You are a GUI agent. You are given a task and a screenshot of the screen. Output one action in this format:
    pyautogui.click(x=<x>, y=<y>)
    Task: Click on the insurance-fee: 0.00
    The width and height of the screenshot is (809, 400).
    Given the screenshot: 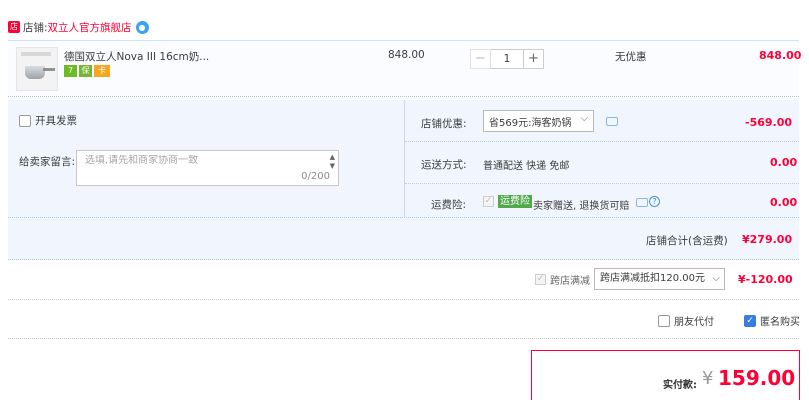 What is the action you would take?
    pyautogui.click(x=784, y=202)
    